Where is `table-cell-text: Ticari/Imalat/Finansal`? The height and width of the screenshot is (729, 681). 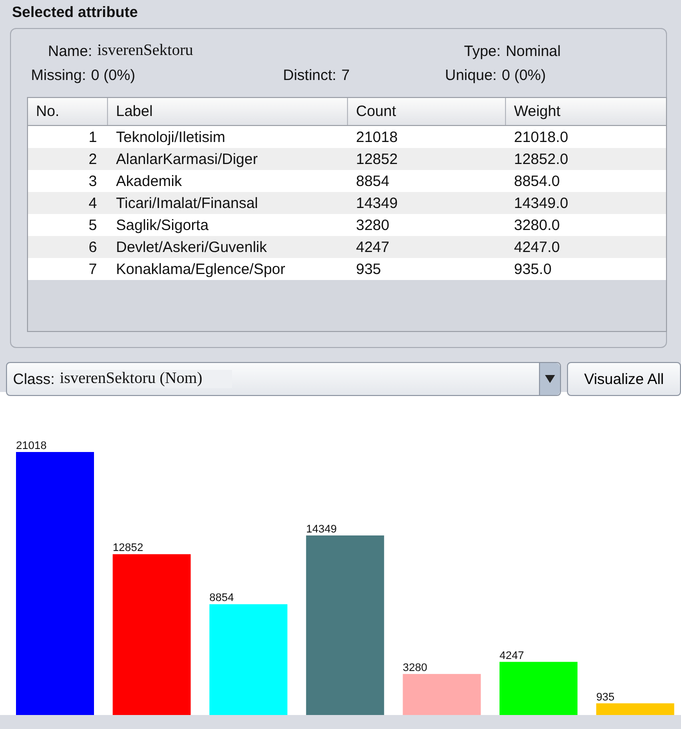
table-cell-text: Ticari/Imalat/Finansal is located at coordinates (187, 203).